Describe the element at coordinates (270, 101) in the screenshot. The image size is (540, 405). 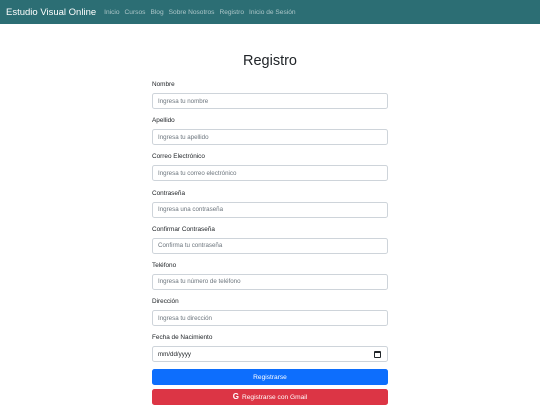
I see `nombre-input: Ingresa tu nombre` at that location.